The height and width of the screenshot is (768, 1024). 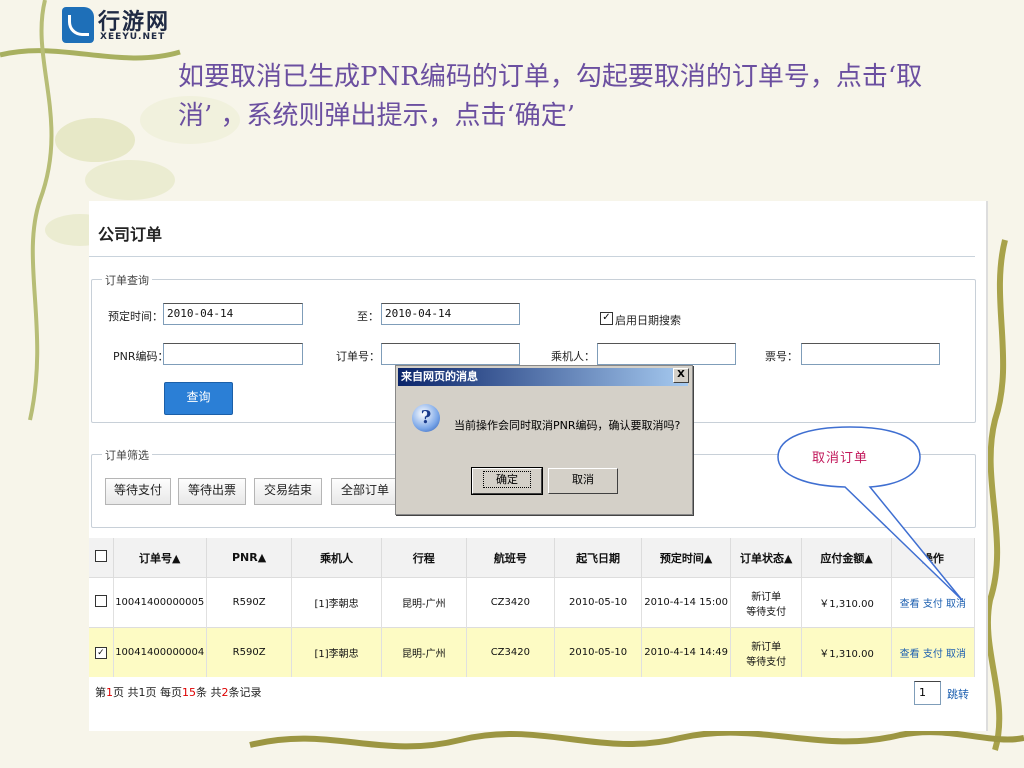 I want to click on page-title: 公司订单, so click(x=130, y=234).